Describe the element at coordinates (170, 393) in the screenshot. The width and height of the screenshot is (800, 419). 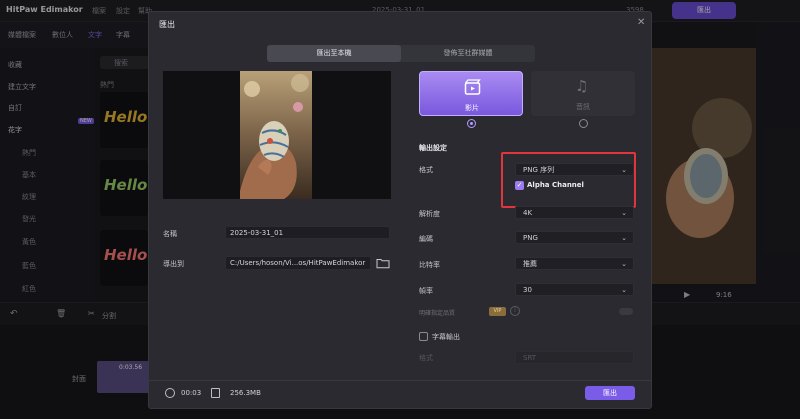
I see `clock-icon` at that location.